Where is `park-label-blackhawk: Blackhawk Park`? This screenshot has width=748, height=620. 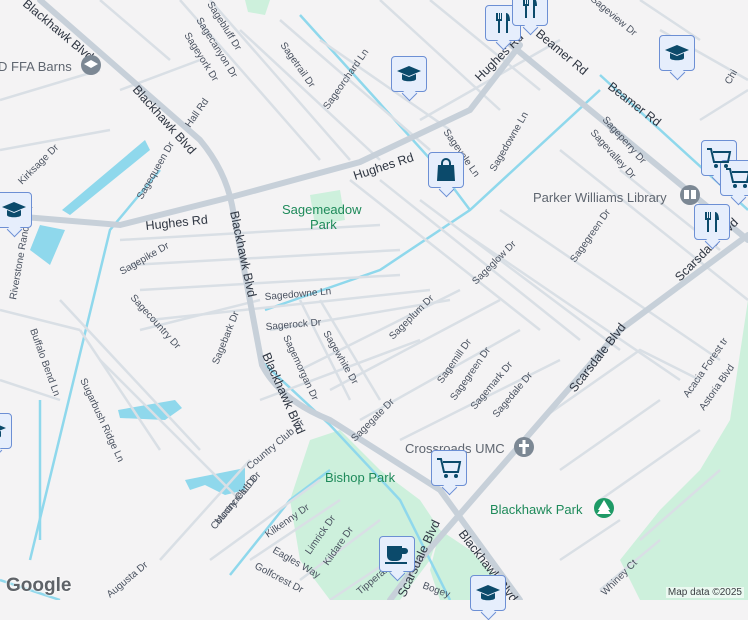 park-label-blackhawk: Blackhawk Park is located at coordinates (536, 509).